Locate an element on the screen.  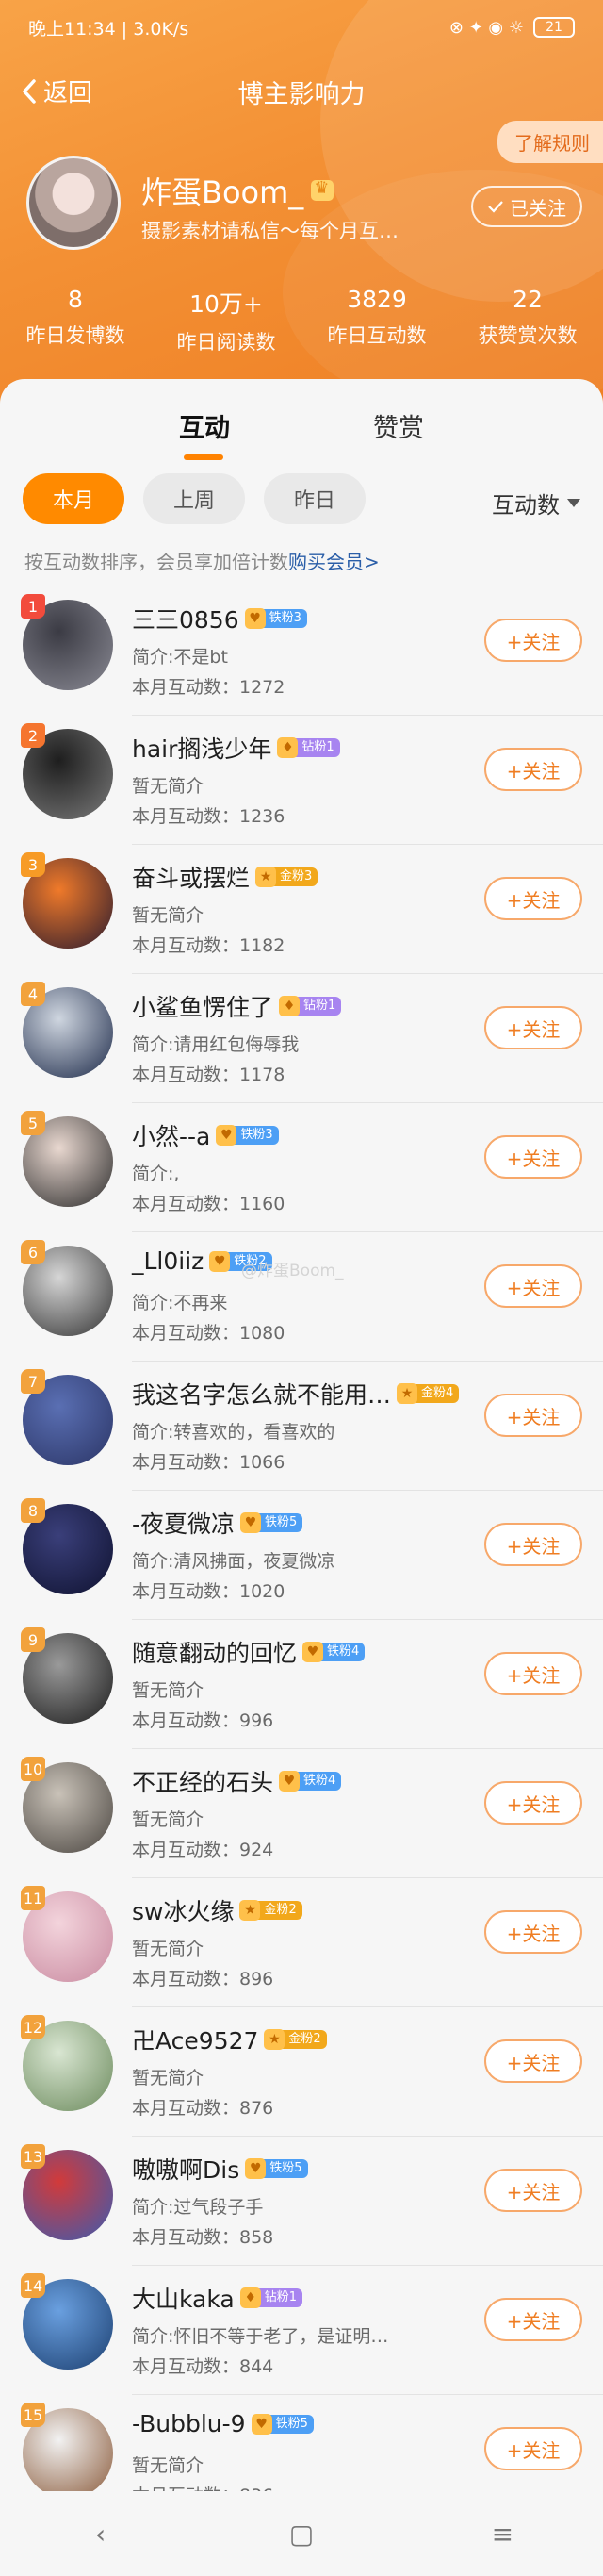
fan-badge-icon: ♥ is located at coordinates (226, 1135).